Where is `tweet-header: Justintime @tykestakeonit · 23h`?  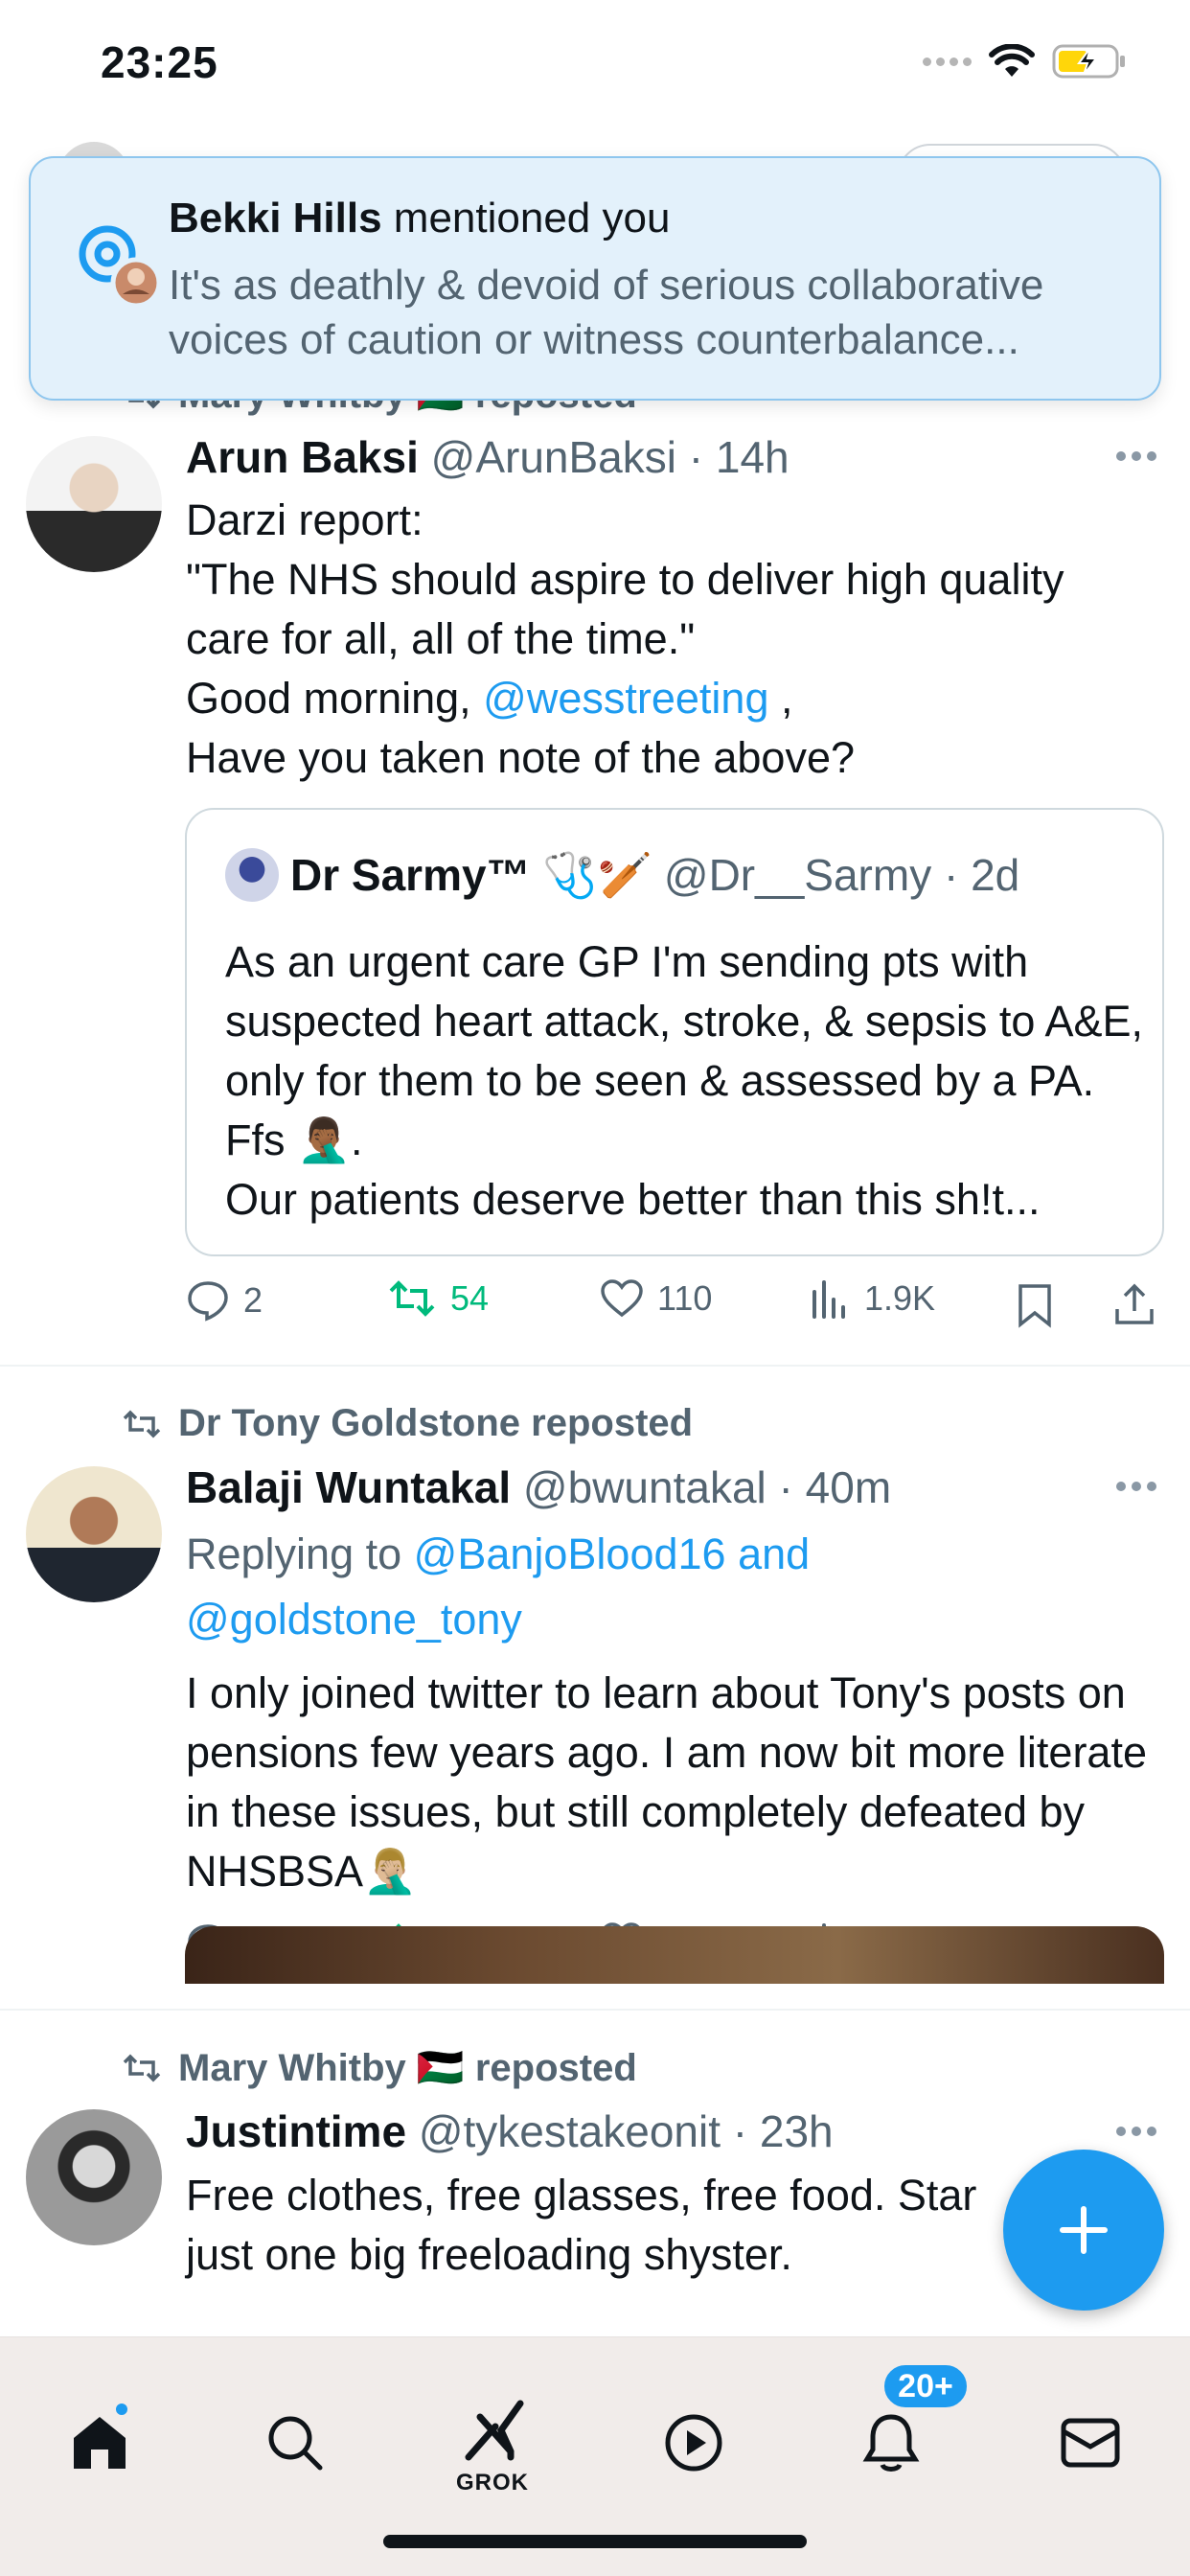
tweet-header: Justintime @tykestakeonit · 23h is located at coordinates (510, 2131).